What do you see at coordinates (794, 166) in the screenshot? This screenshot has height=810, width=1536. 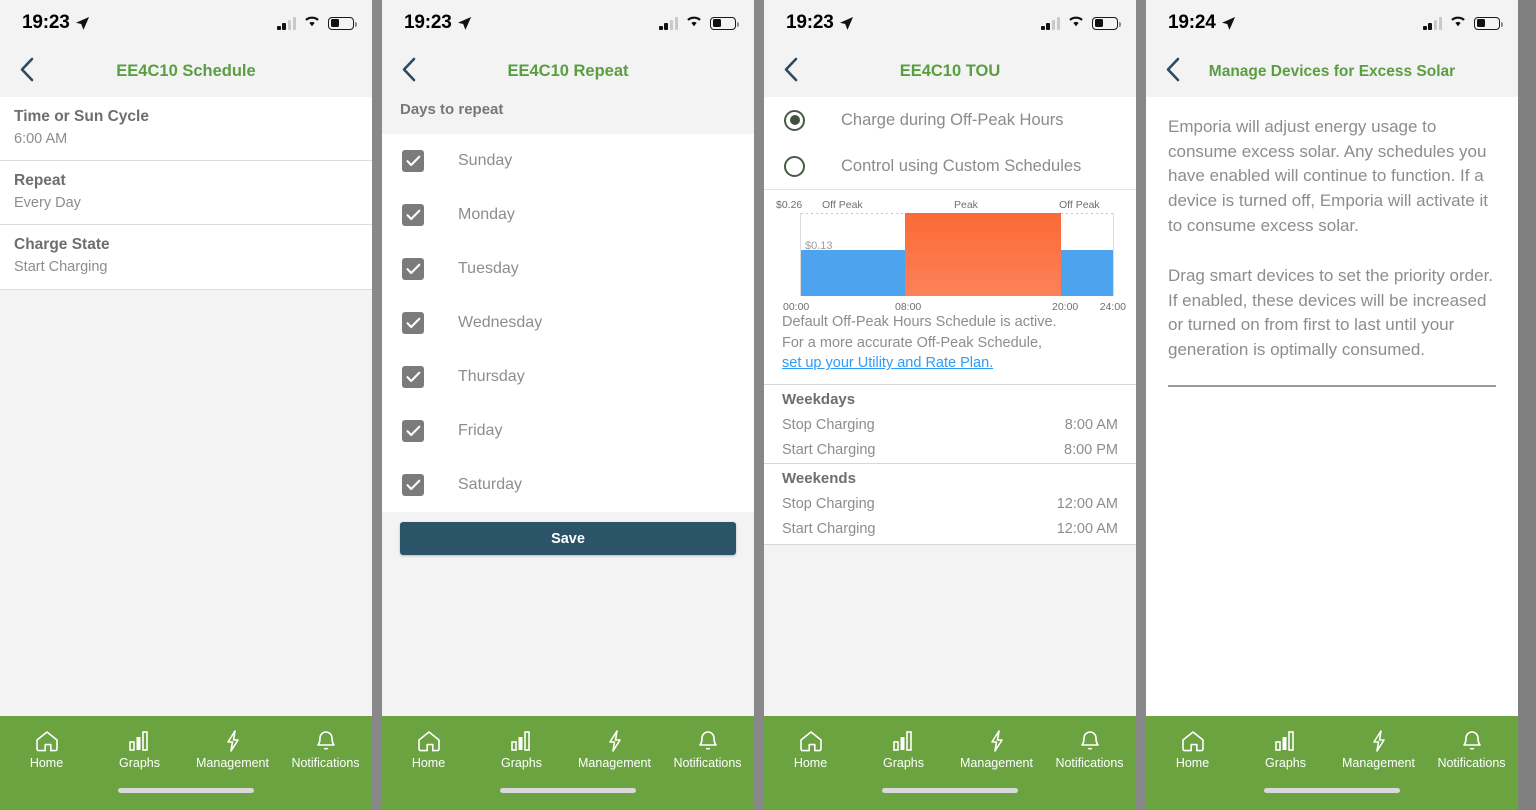 I see `radio-unselected-icon` at bounding box center [794, 166].